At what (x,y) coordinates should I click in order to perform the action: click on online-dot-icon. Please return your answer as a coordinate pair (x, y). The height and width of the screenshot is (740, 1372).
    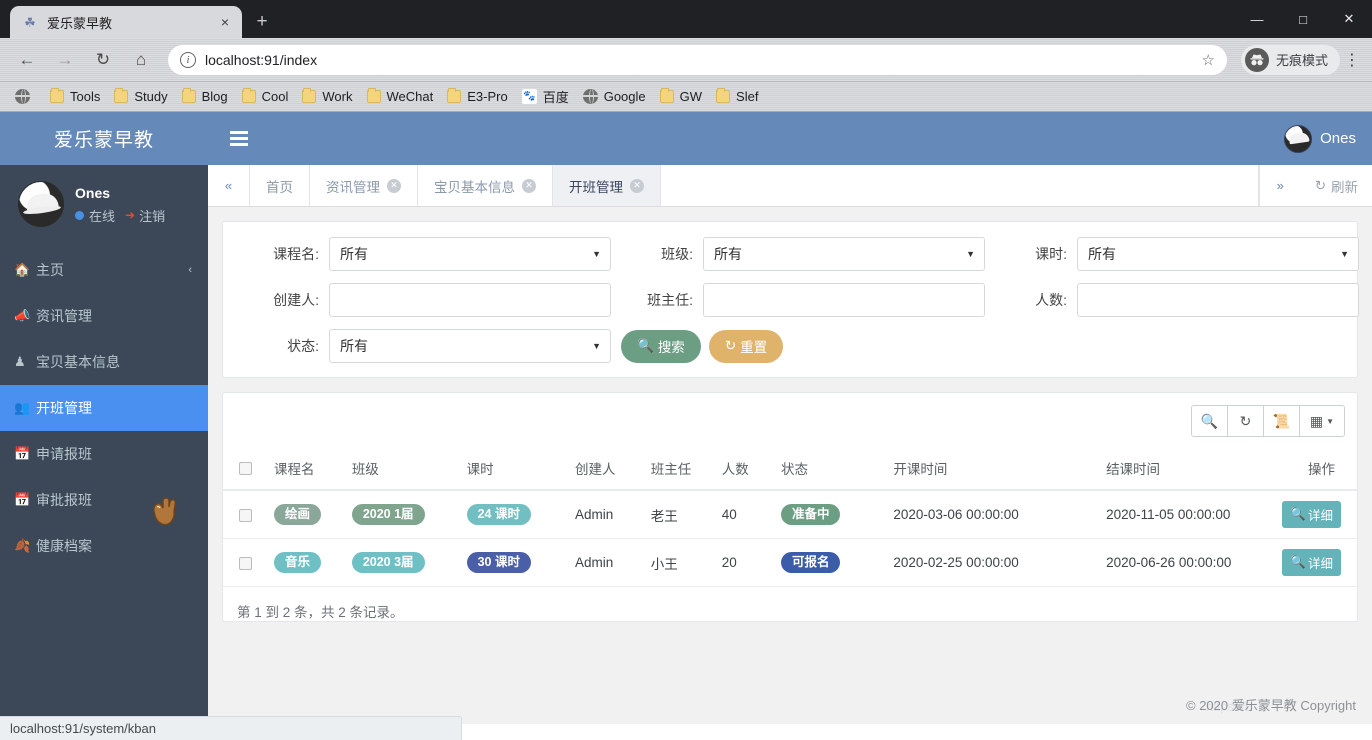
    Looking at the image, I should click on (79, 215).